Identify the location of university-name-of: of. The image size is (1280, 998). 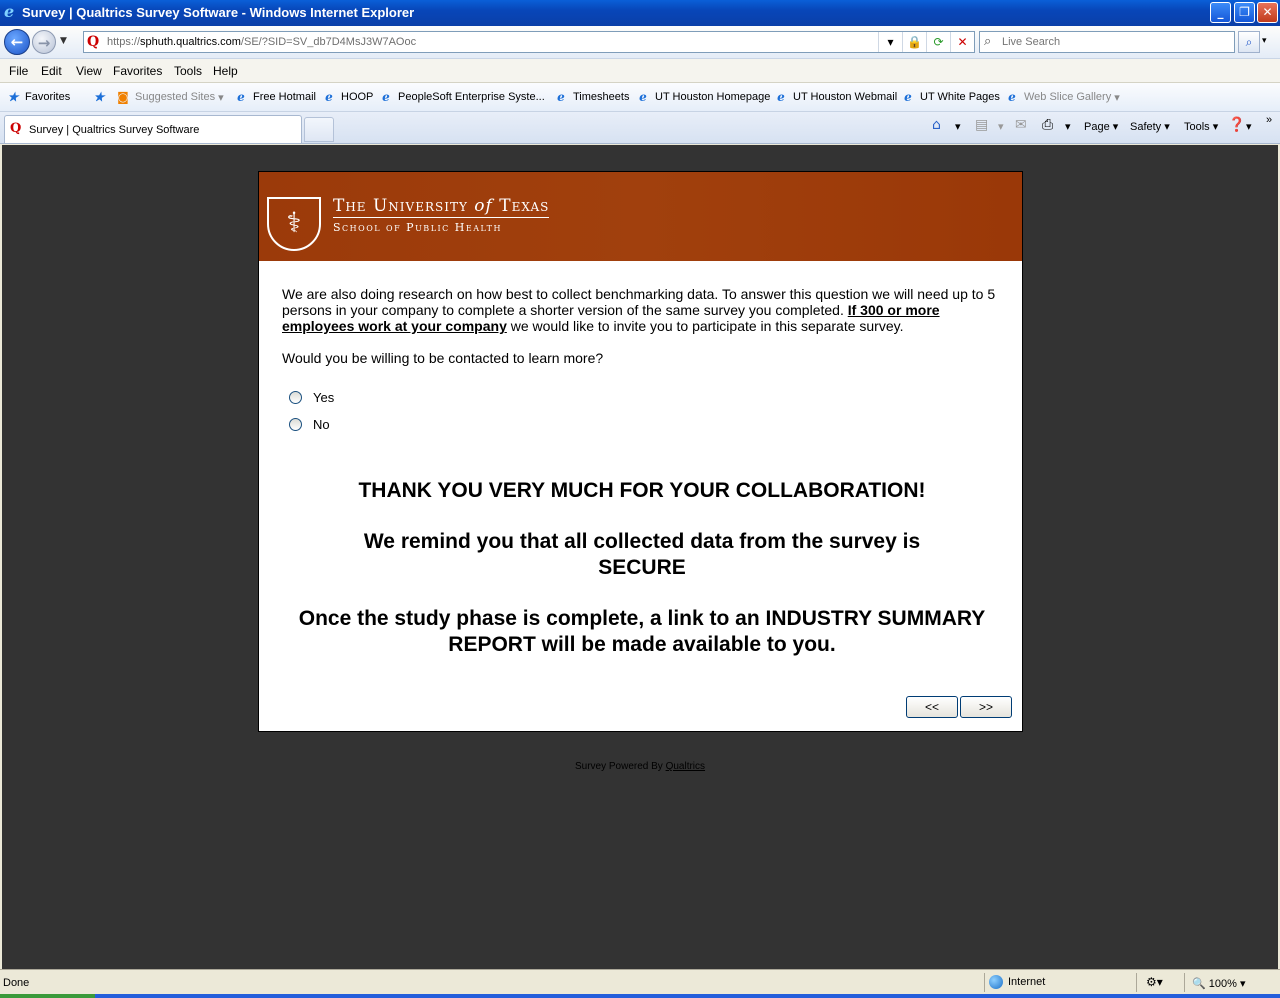
(483, 206).